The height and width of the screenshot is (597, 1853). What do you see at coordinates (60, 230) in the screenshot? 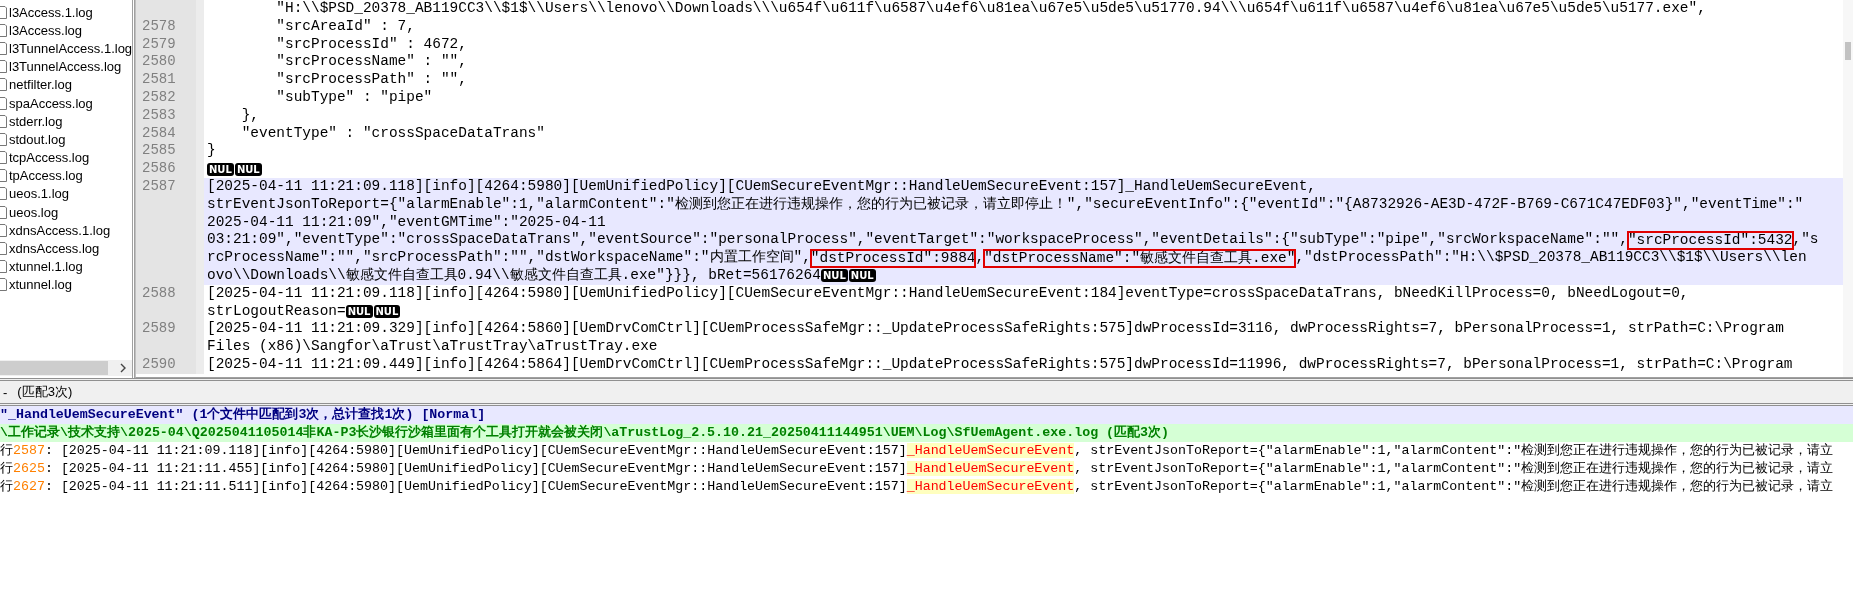
I see `file-item: xdnsAccess.1.log` at bounding box center [60, 230].